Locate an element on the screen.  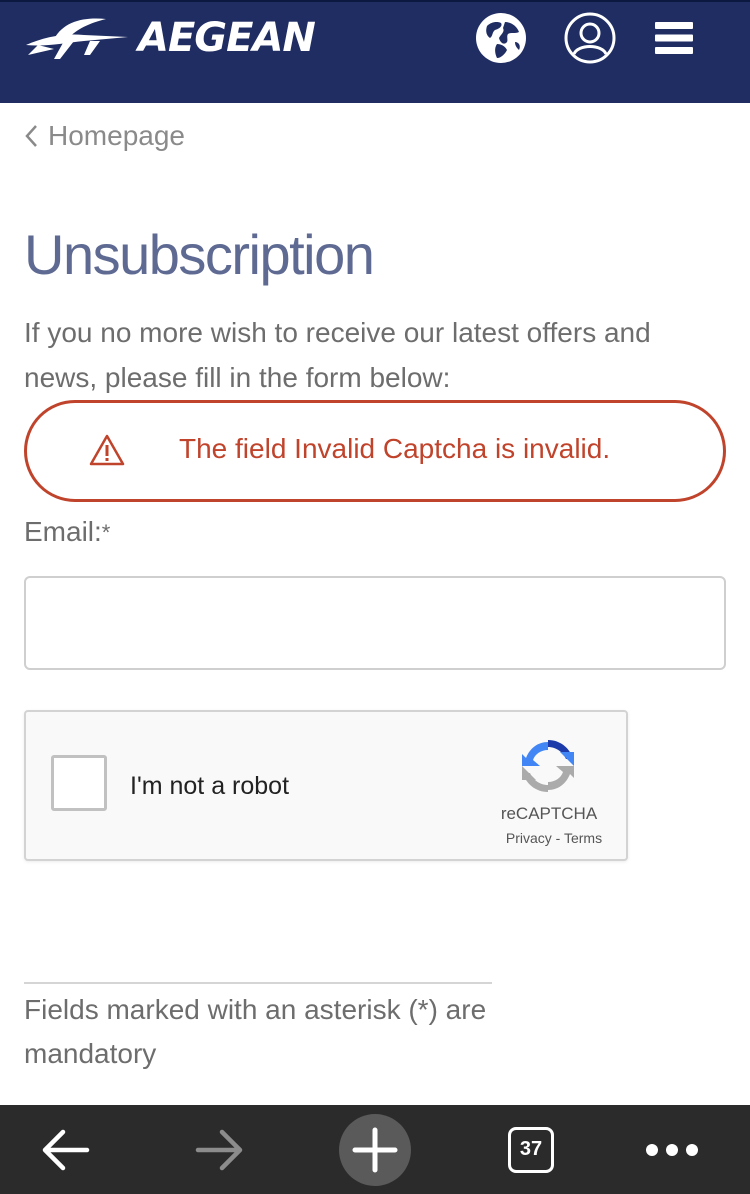
required-asterisk: * is located at coordinates (106, 532).